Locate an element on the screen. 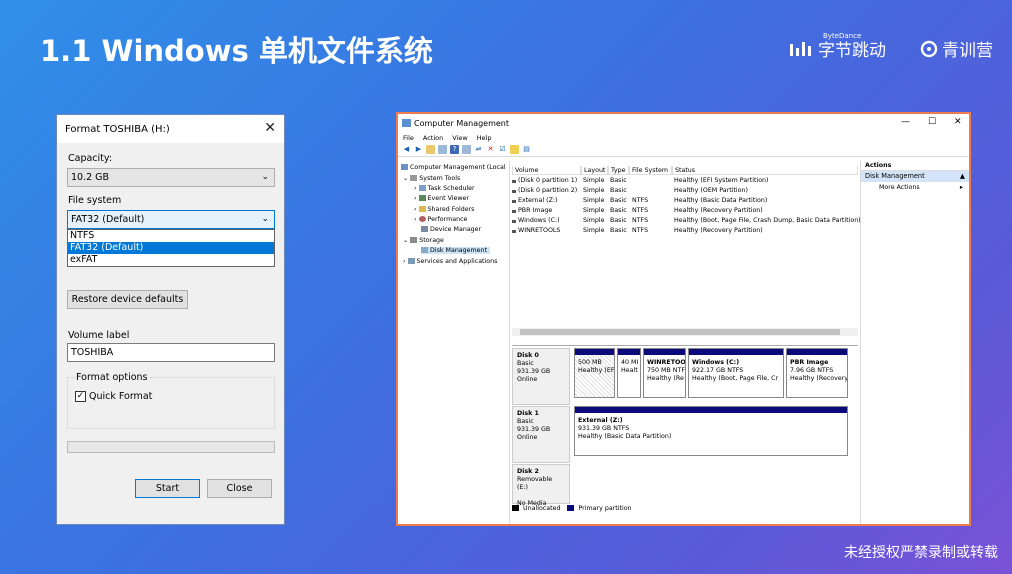 The width and height of the screenshot is (1012, 574). search-icon is located at coordinates (514, 149).